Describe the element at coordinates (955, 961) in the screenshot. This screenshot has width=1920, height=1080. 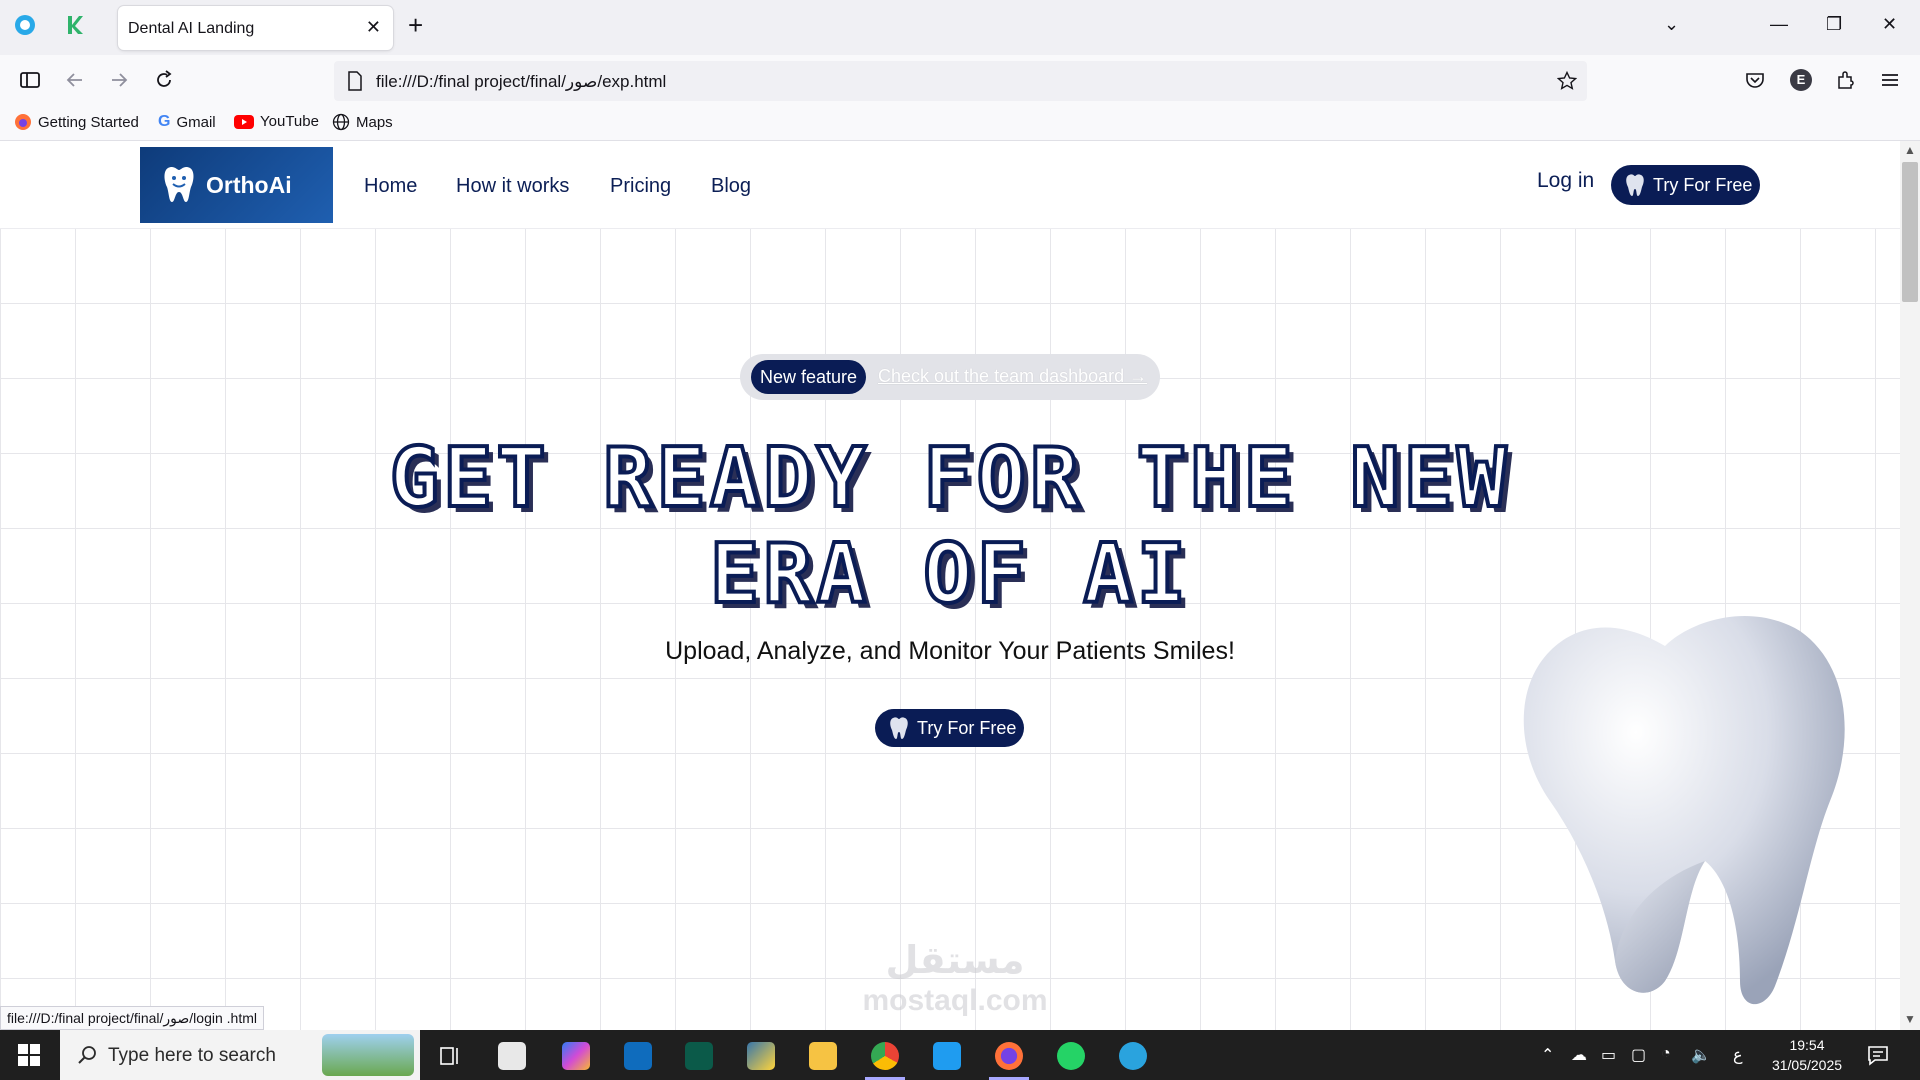
I see `watermark-arabic: مستقل` at that location.